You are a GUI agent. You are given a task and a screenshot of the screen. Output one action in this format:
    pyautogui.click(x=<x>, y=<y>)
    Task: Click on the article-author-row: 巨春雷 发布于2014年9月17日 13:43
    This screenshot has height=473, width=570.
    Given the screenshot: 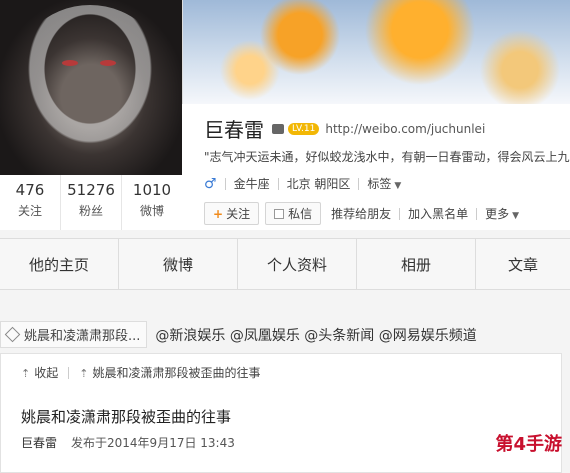 What is the action you would take?
    pyautogui.click(x=128, y=442)
    